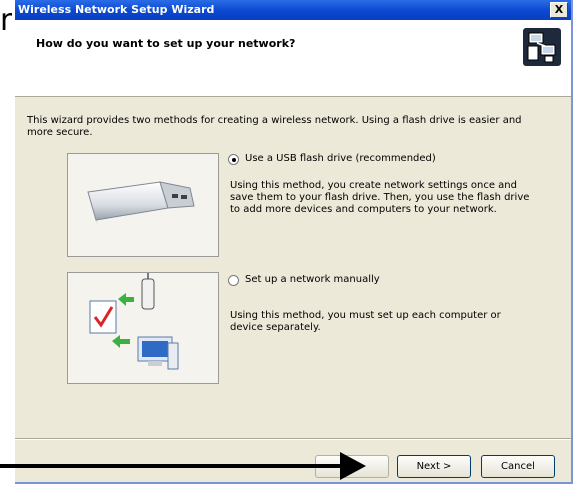 Image resolution: width=577 pixels, height=485 pixels. I want to click on close-button: X, so click(559, 10).